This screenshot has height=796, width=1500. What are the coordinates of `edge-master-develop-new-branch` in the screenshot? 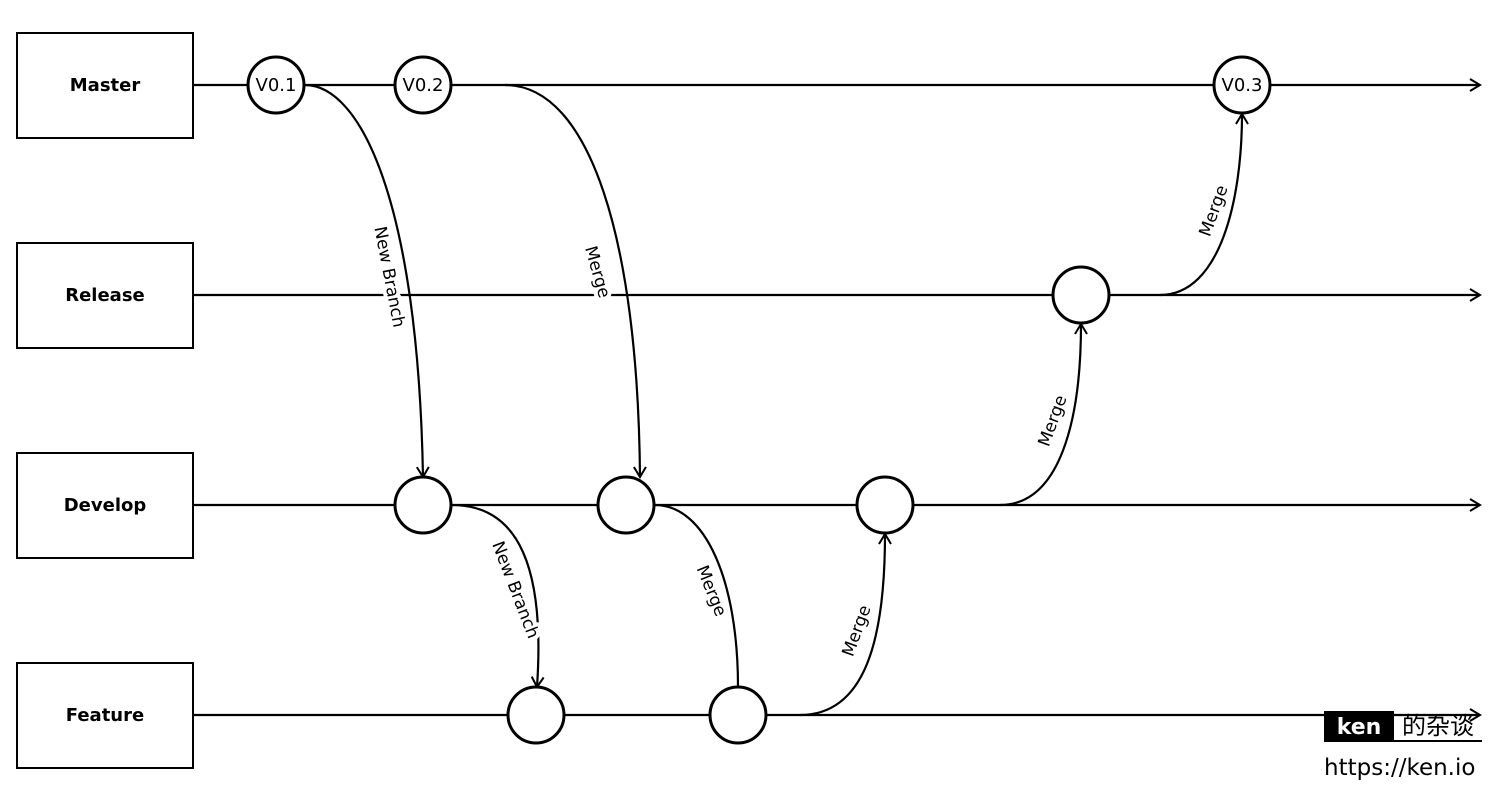 It's located at (367, 281).